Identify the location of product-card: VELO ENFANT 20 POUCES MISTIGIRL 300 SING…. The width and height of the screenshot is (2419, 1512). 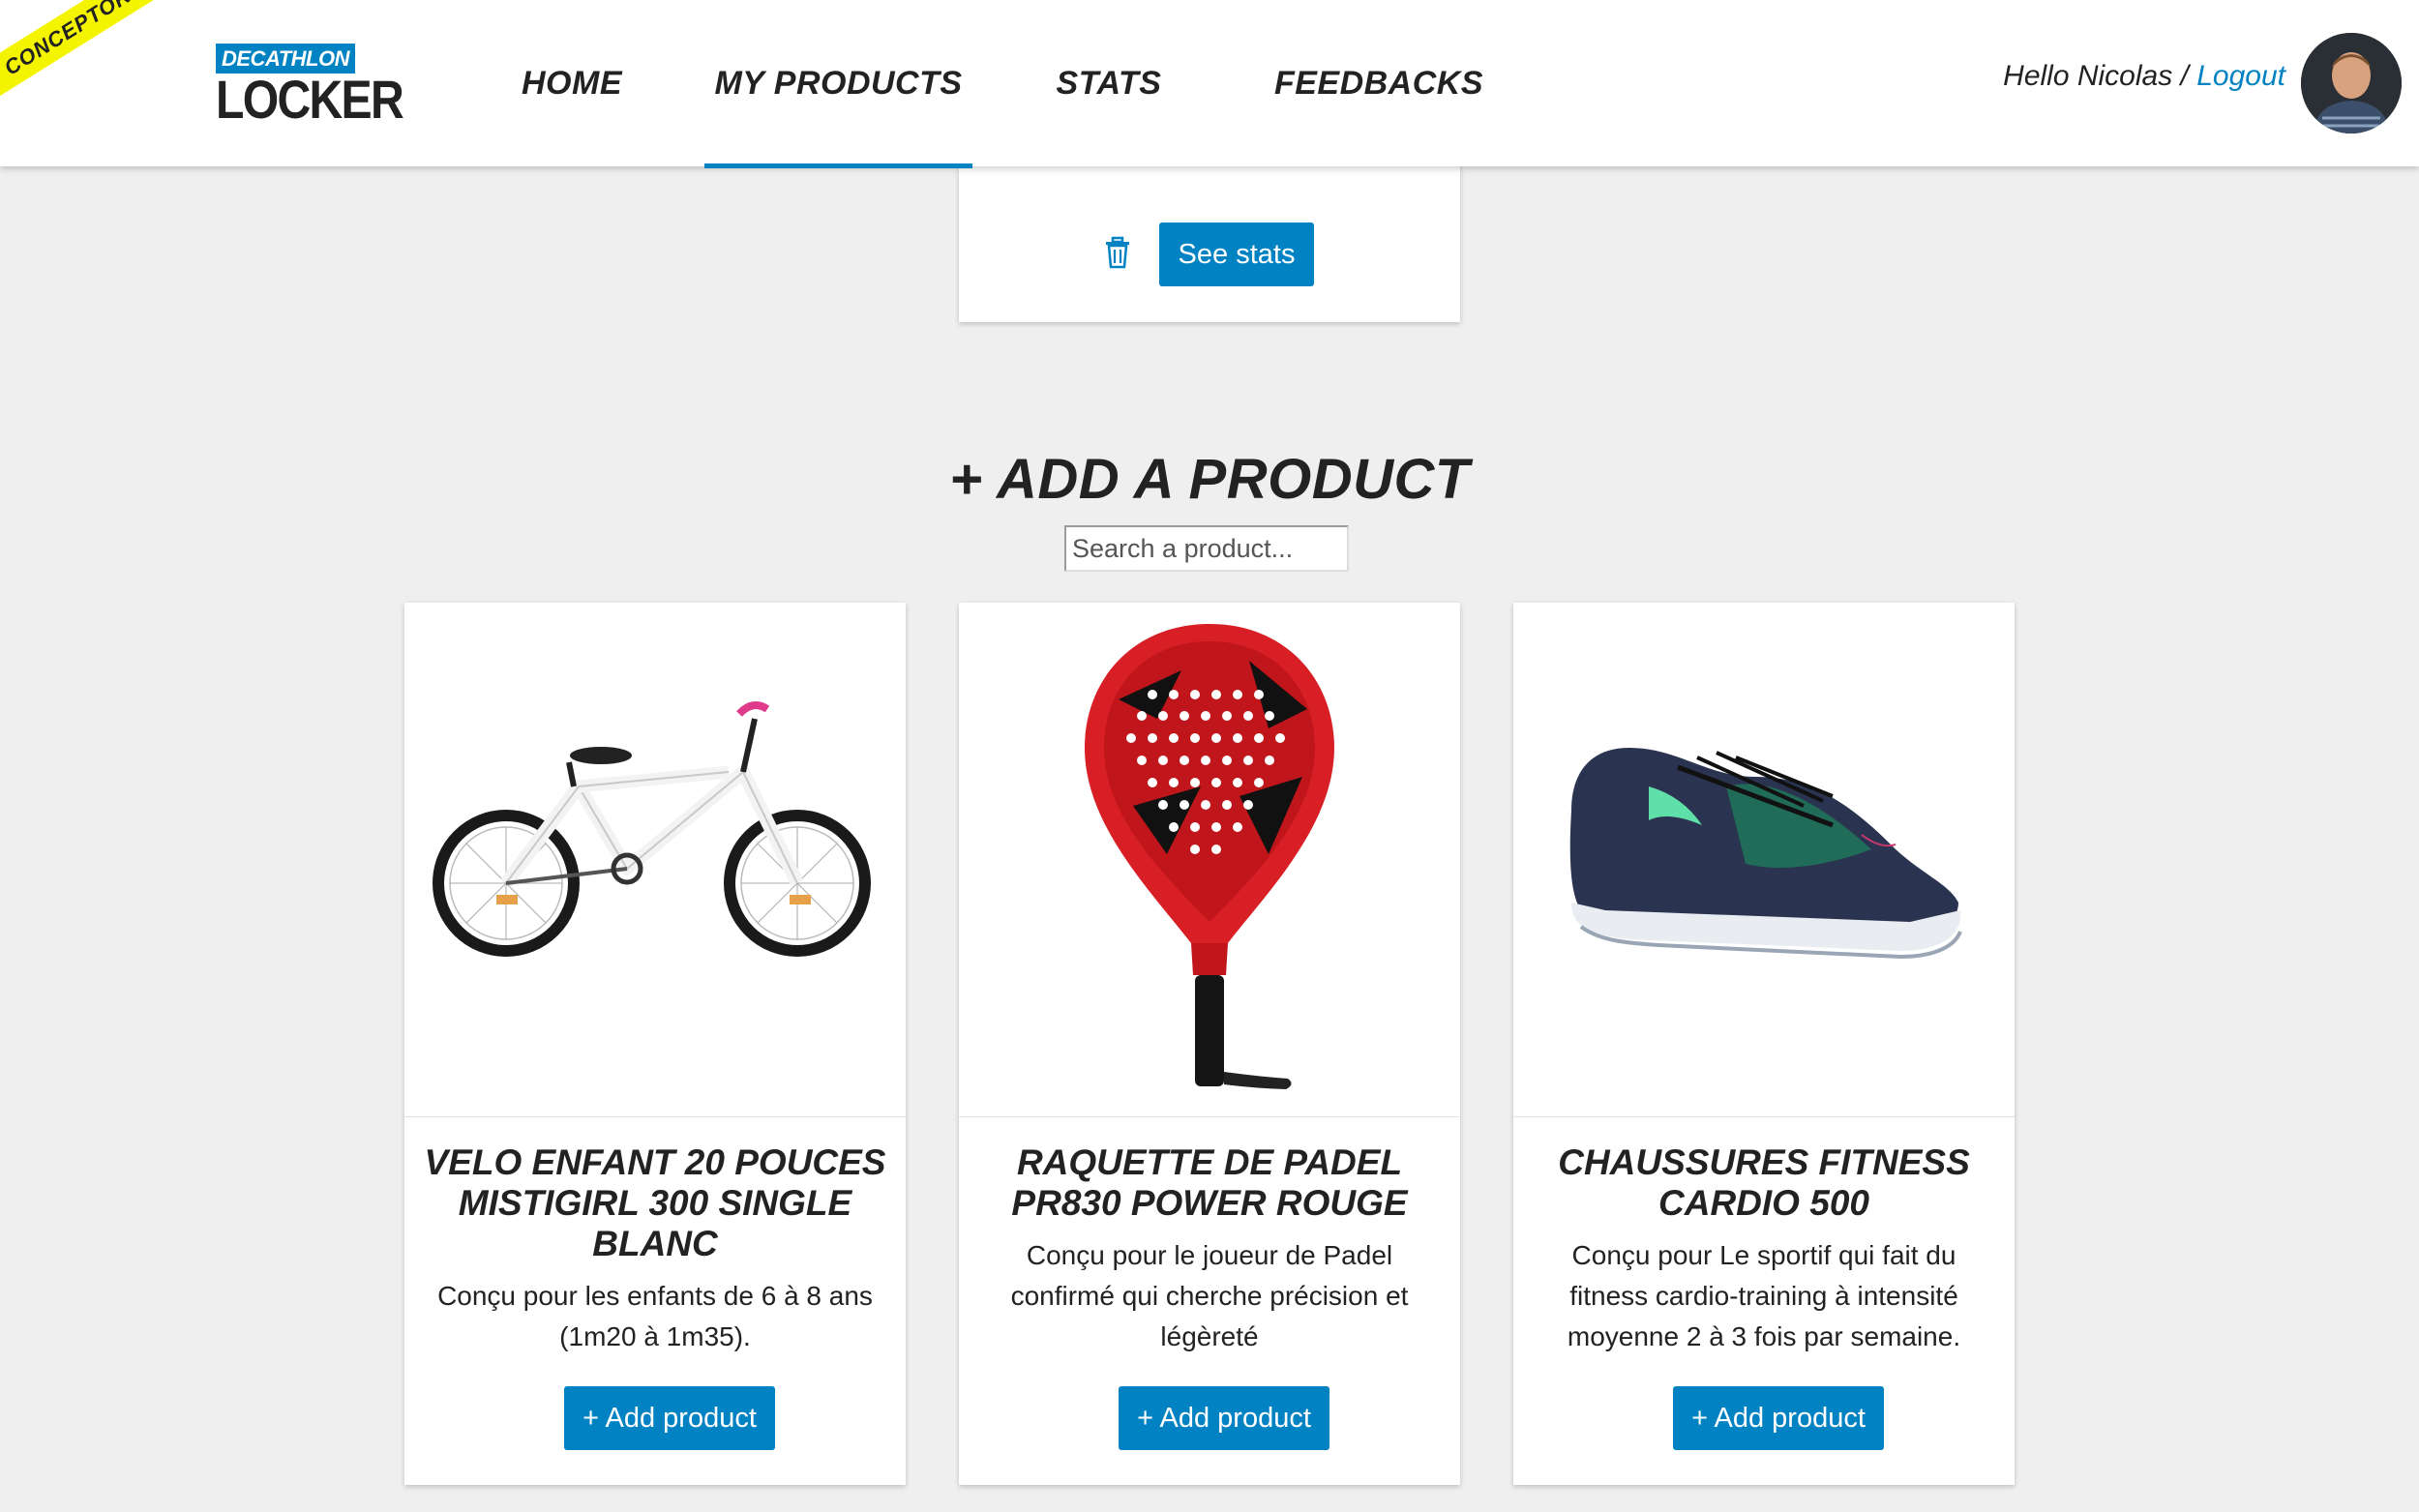
(655, 1044).